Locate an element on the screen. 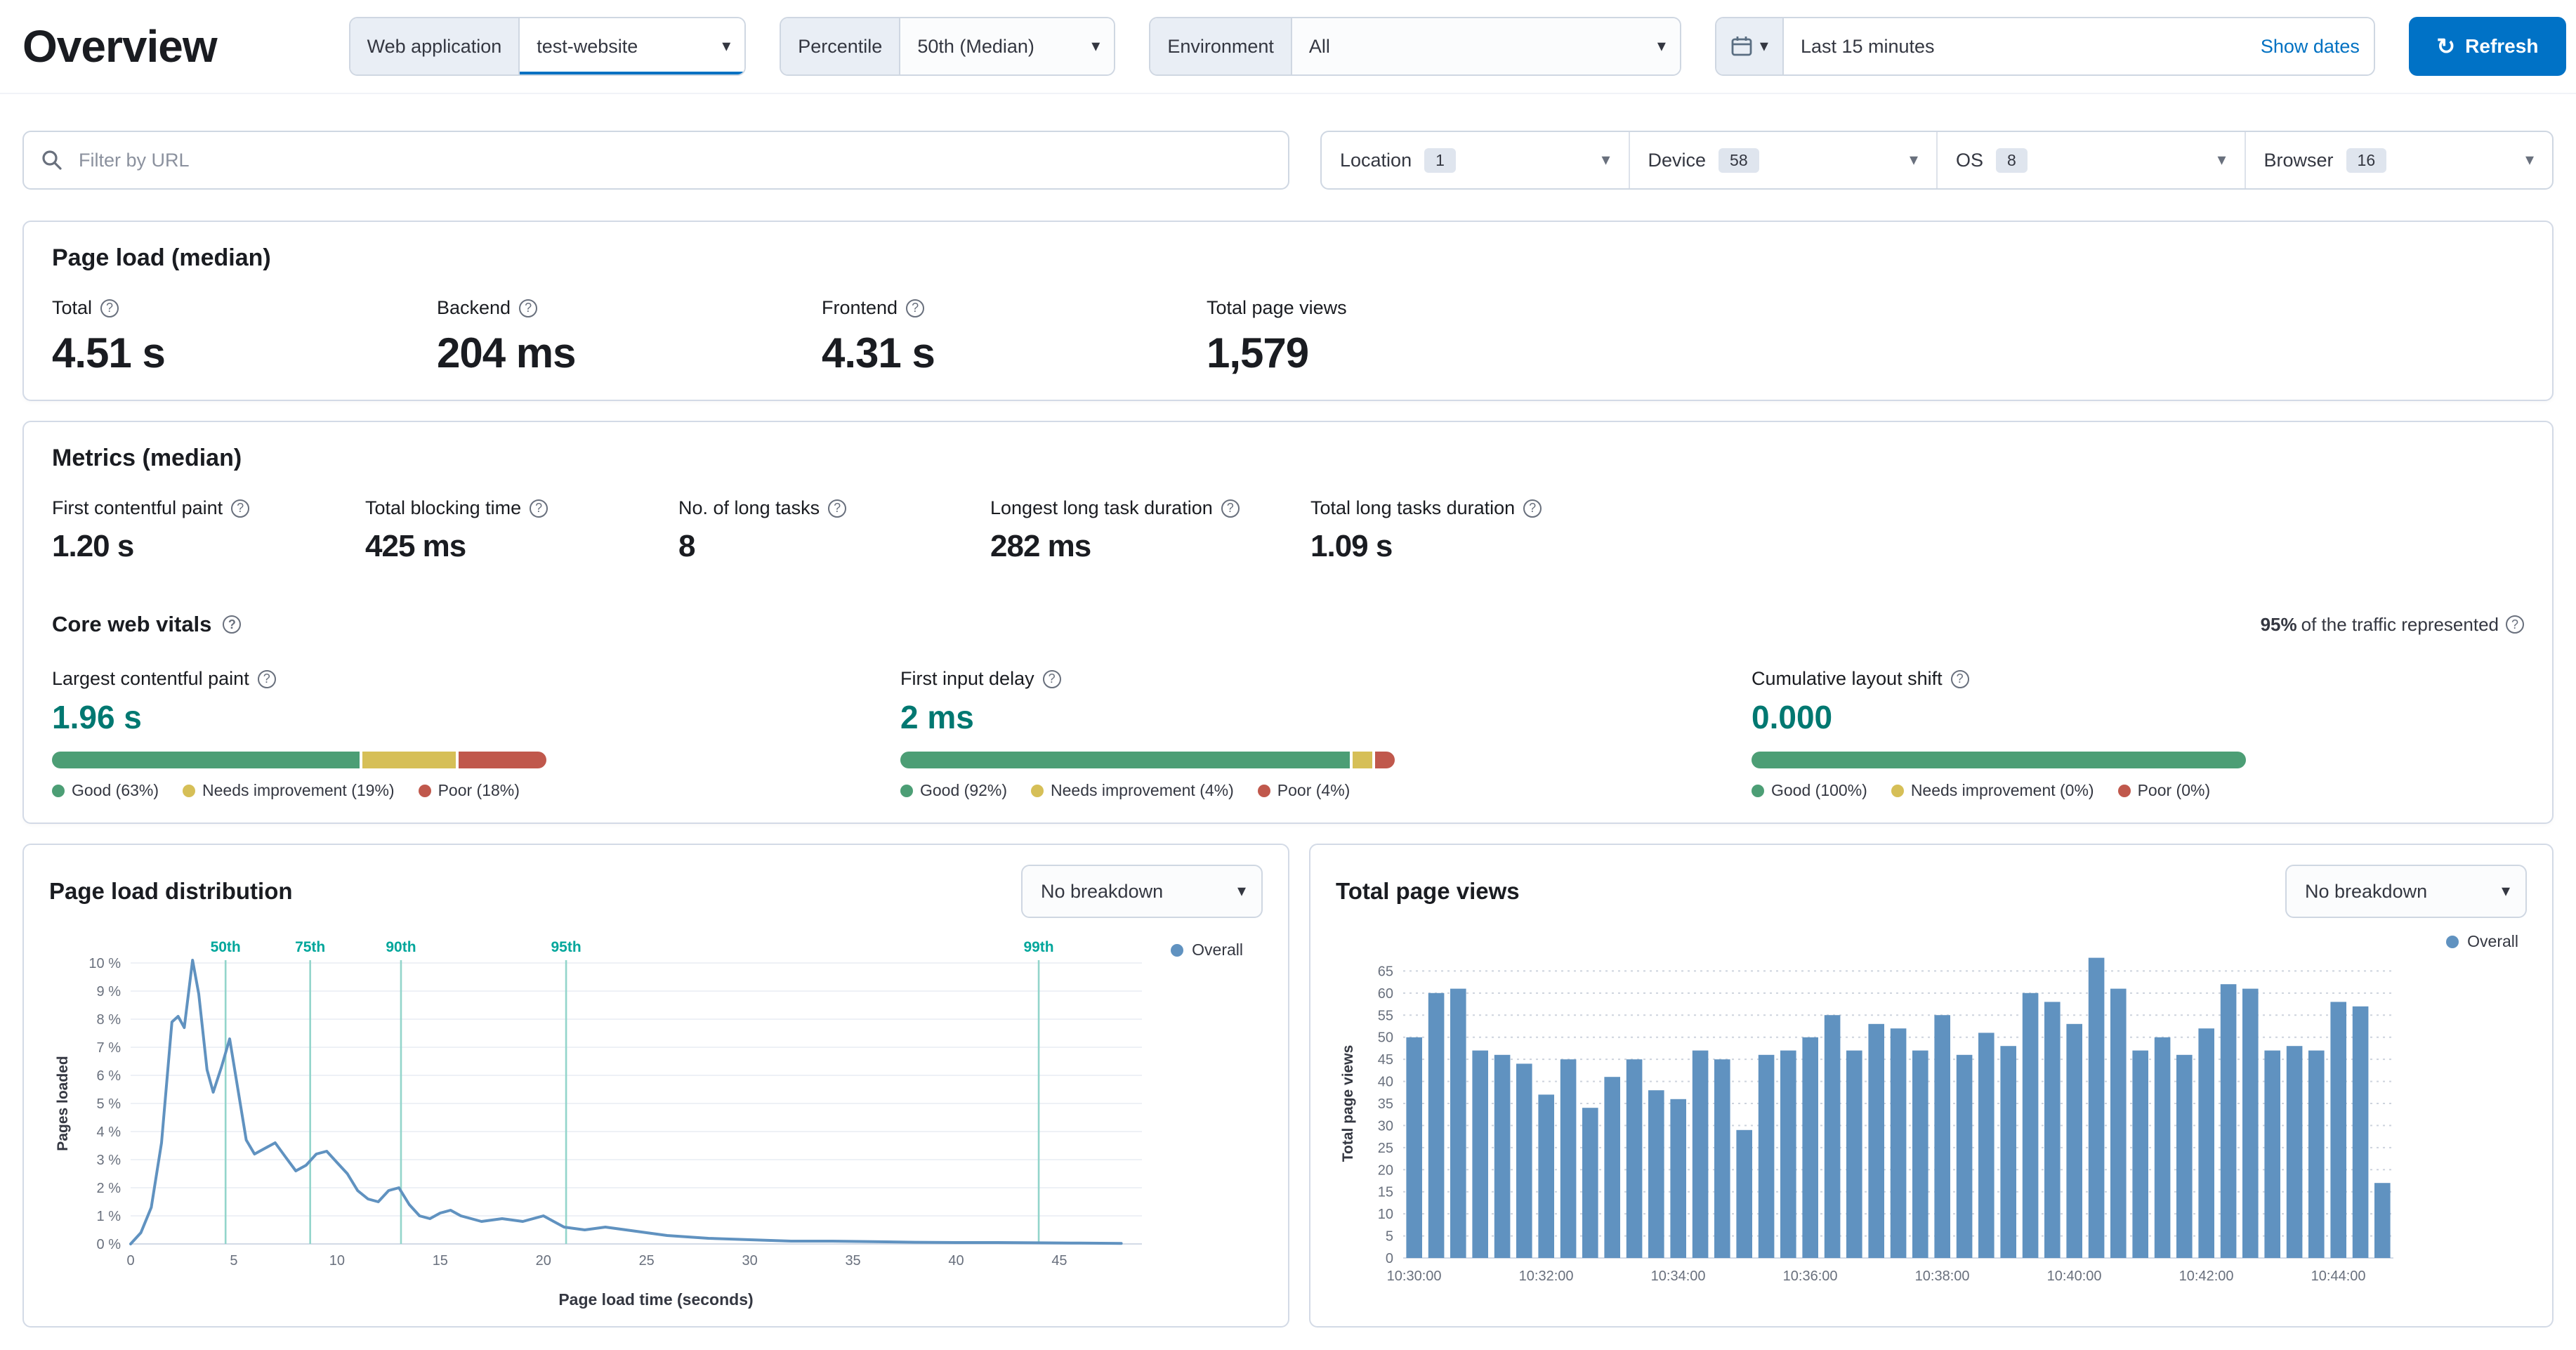  traffic-percent: 95% is located at coordinates (2278, 624).